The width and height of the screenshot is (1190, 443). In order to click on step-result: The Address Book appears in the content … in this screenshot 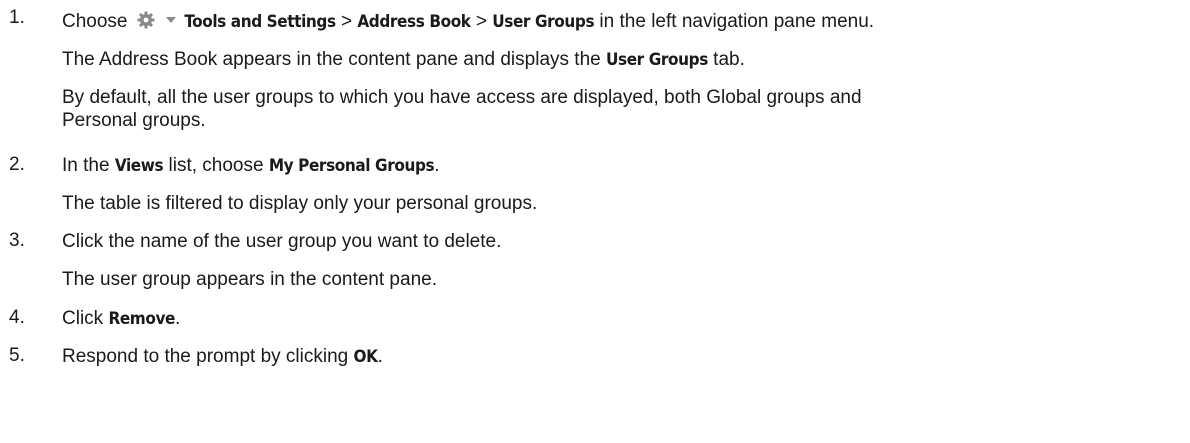, I will do `click(617, 60)`.